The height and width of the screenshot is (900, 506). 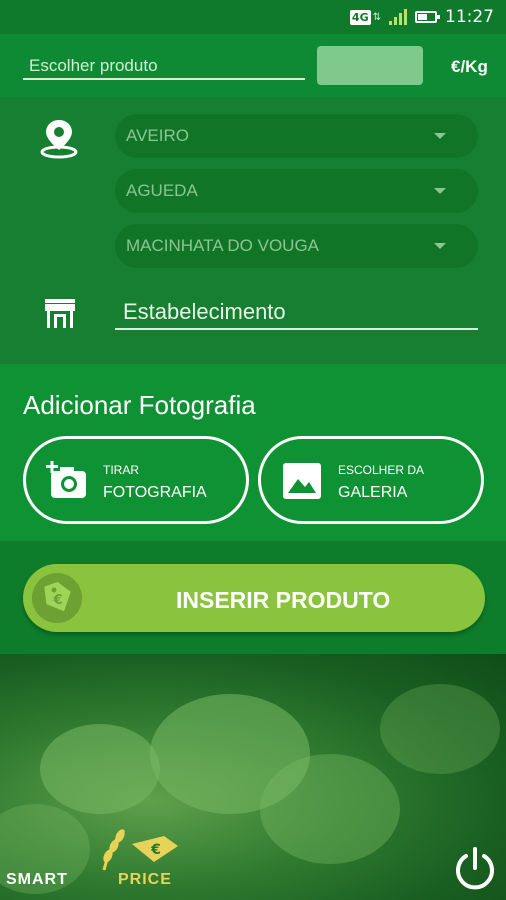 What do you see at coordinates (140, 849) in the screenshot?
I see `logo-mark-icon: €` at bounding box center [140, 849].